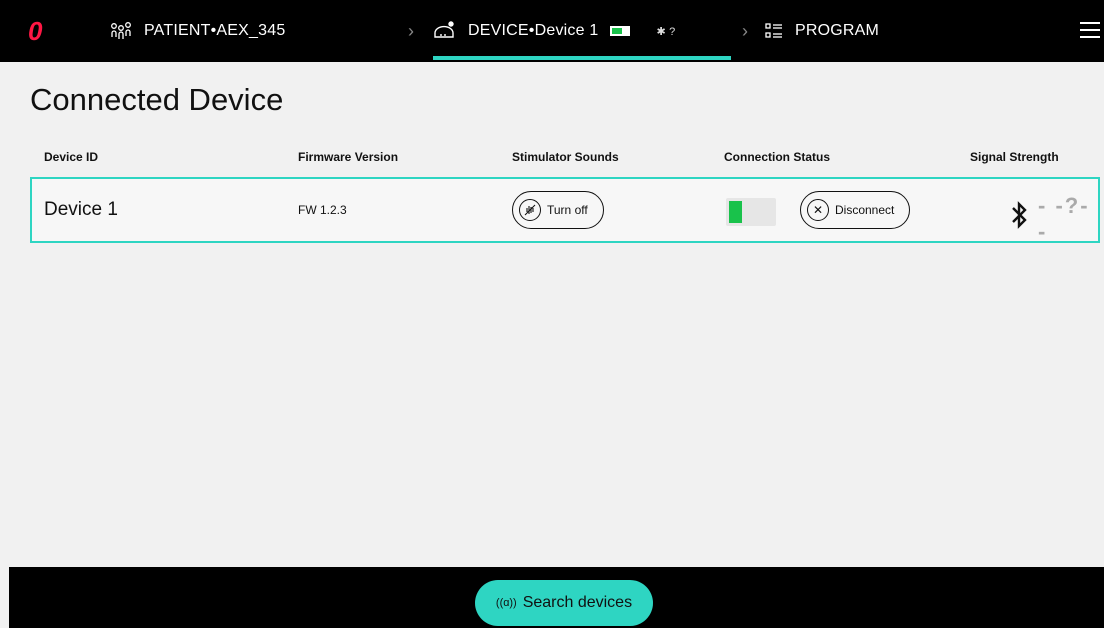 This screenshot has height=628, width=1104. What do you see at coordinates (818, 210) in the screenshot?
I see `close-icon: ✕` at bounding box center [818, 210].